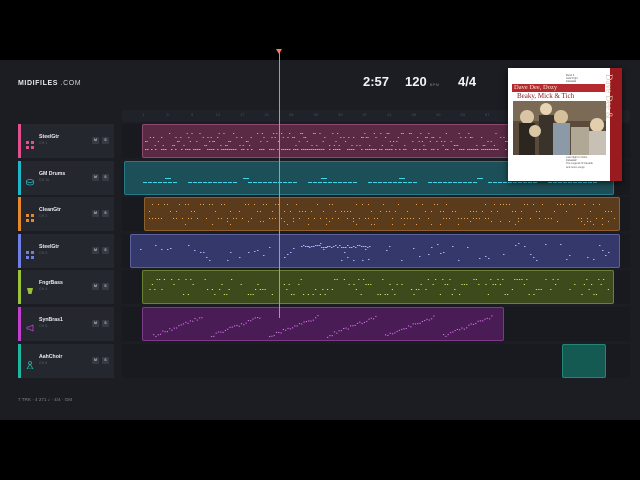  What do you see at coordinates (66, 178) in the screenshot?
I see `track-header: GM Drums CH 10 M S` at bounding box center [66, 178].